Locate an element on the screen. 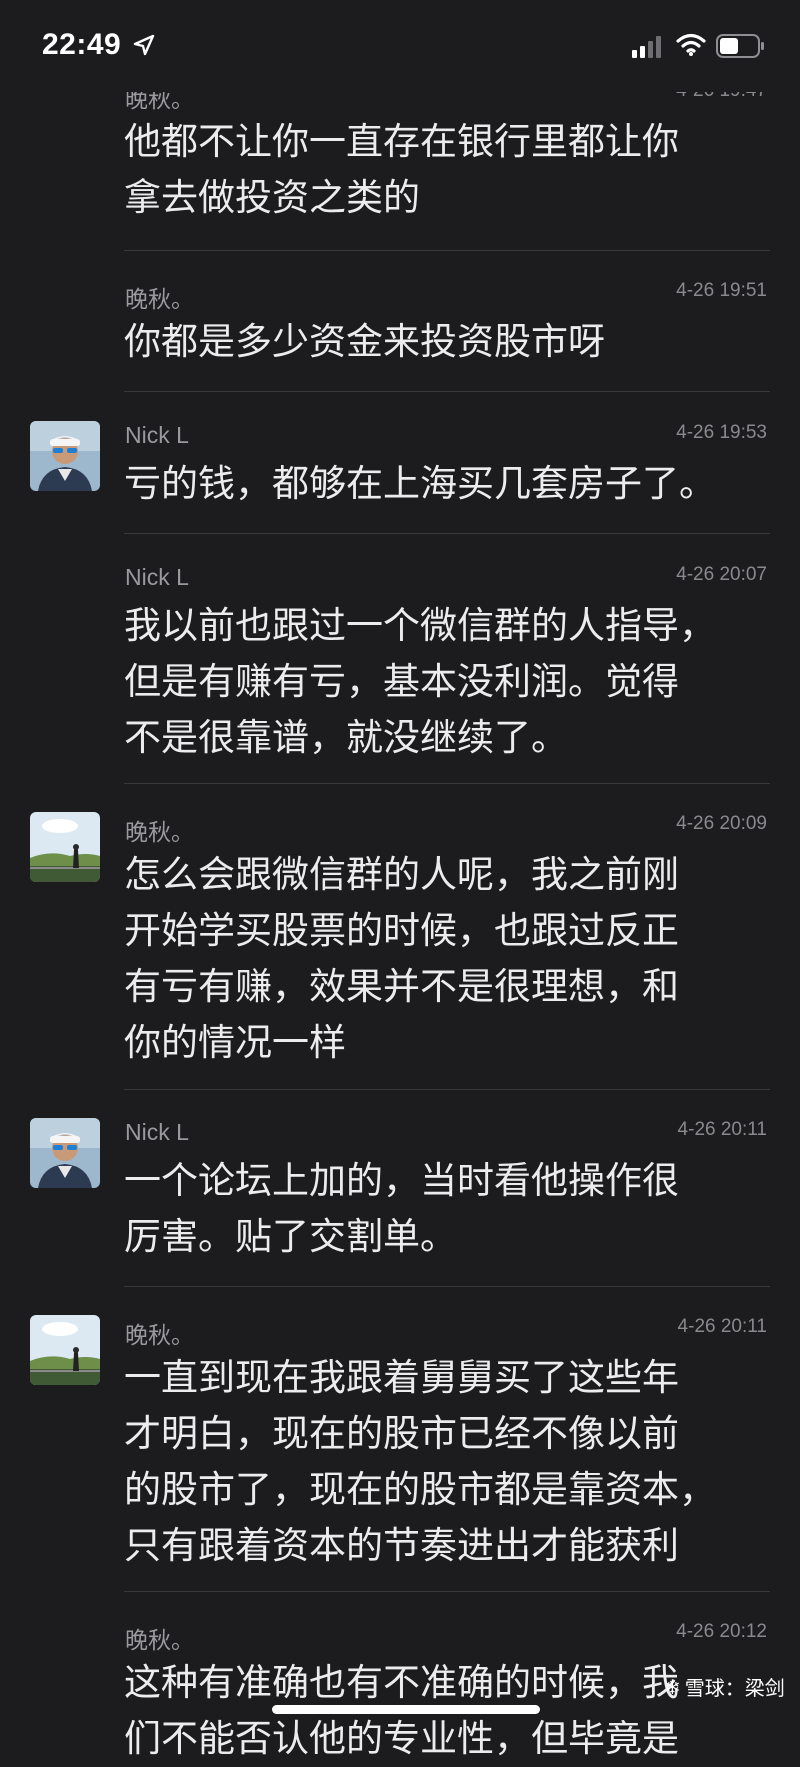 This screenshot has height=1767, width=800. xueqiu-watermark: ❄ 雪球：梁剑 is located at coordinates (724, 1686).